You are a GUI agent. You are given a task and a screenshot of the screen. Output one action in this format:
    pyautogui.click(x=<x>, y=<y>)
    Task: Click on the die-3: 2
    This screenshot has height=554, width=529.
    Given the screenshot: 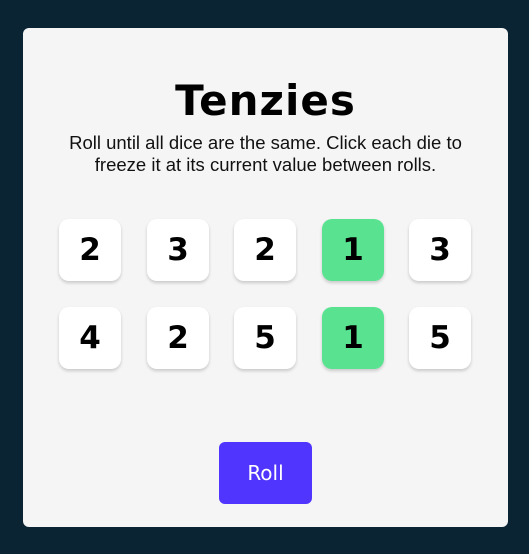 What is the action you would take?
    pyautogui.click(x=265, y=250)
    